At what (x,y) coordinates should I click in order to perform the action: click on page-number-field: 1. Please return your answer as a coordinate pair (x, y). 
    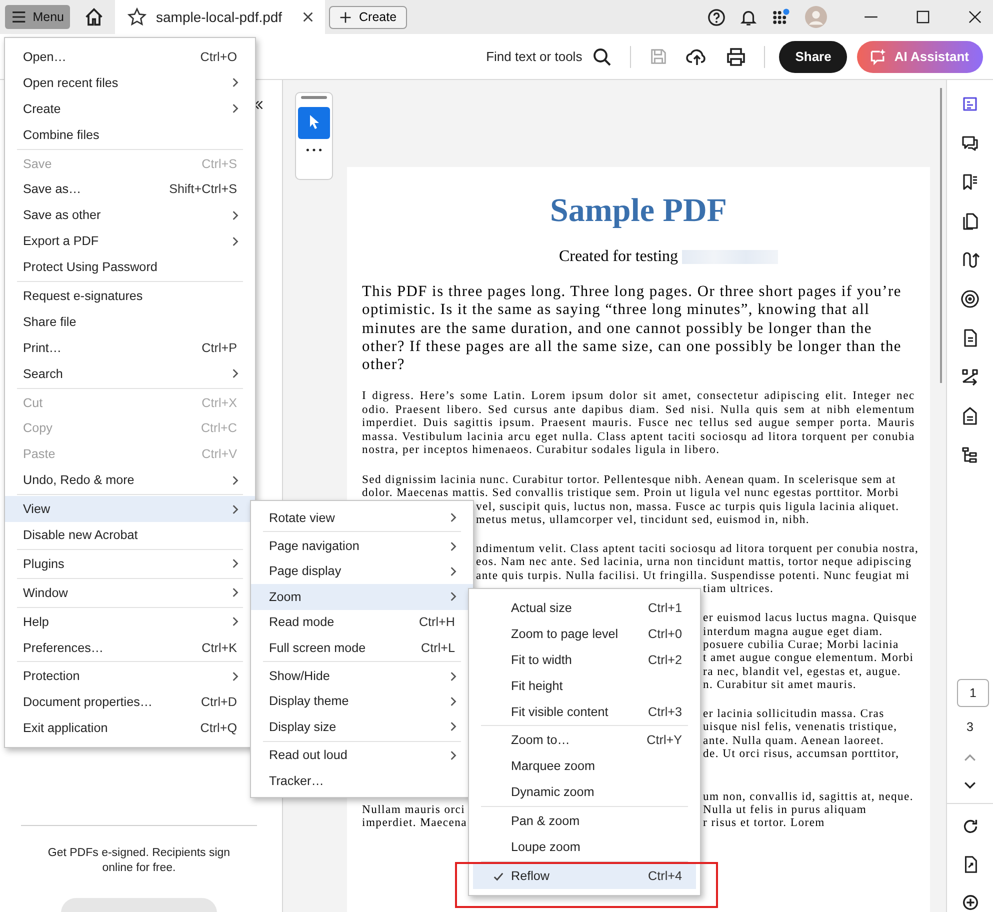
    Looking at the image, I should click on (973, 693).